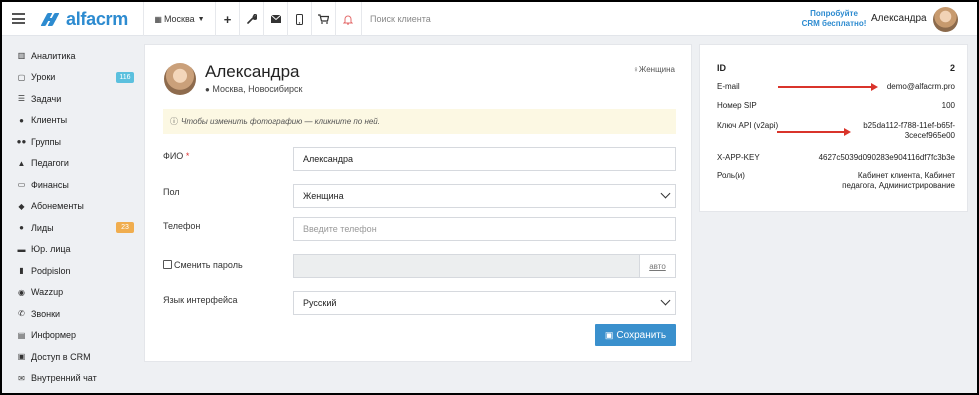  I want to click on info-value: 4627c5039d090283e904116df7fc3b3e, so click(886, 157).